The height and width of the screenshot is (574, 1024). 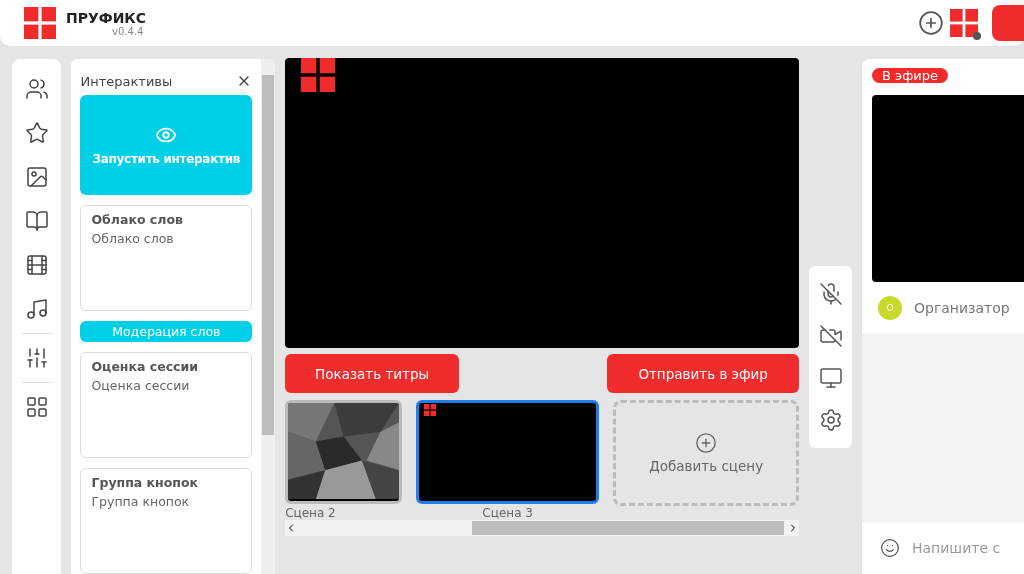 What do you see at coordinates (36, 407) in the screenshot?
I see `grid-icon` at bounding box center [36, 407].